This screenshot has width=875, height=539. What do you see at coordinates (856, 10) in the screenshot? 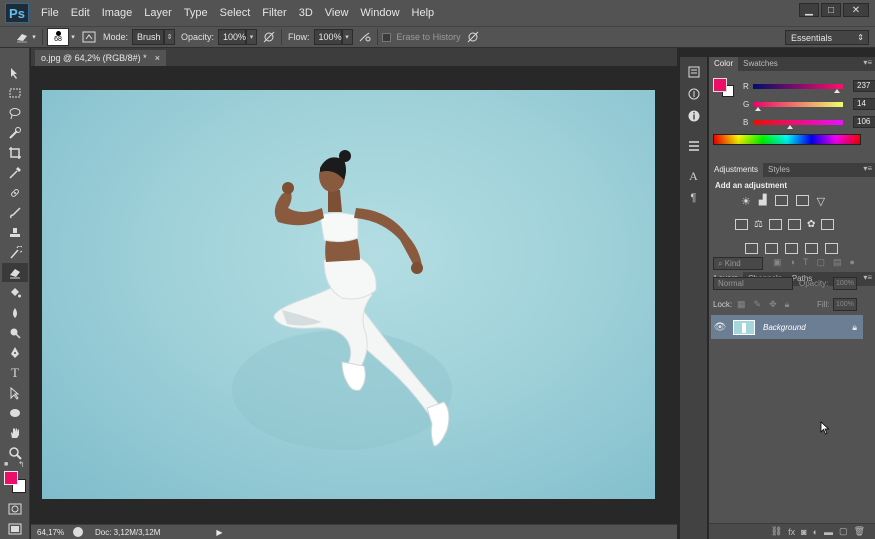
I see `close-button: ✕` at bounding box center [856, 10].